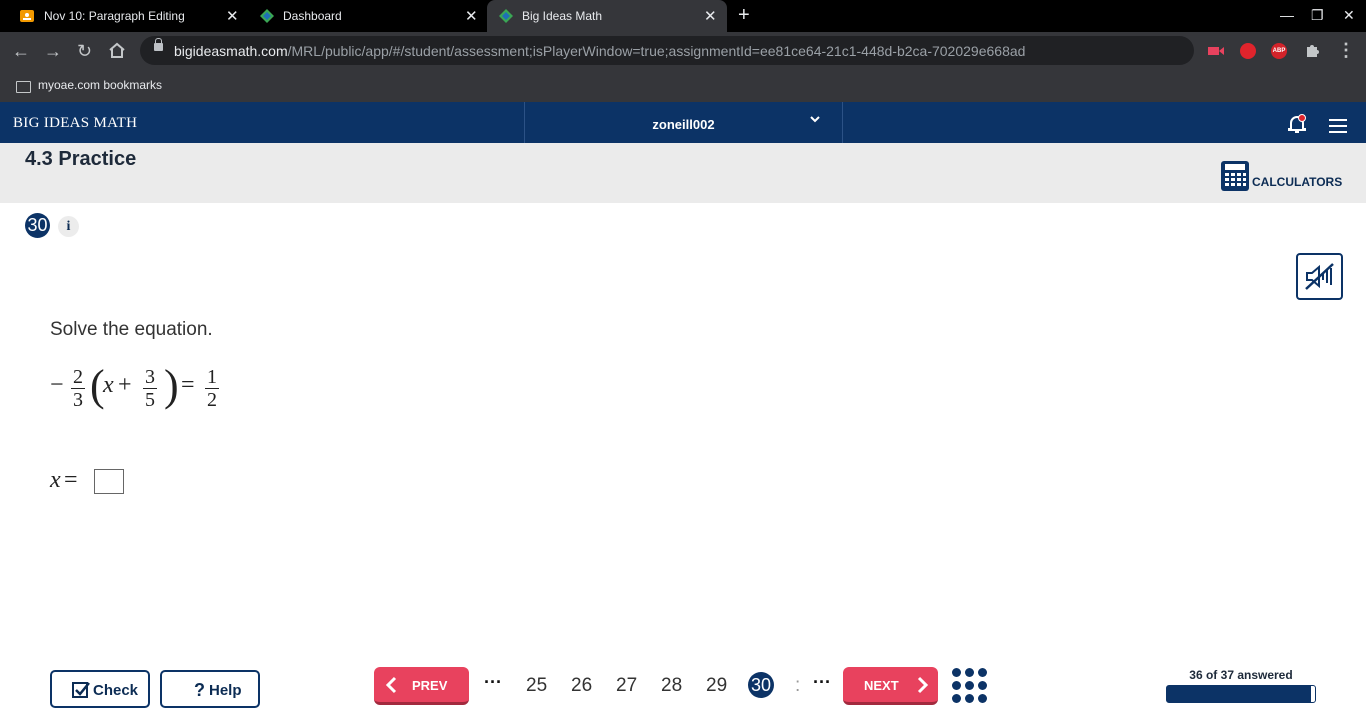  Describe the element at coordinates (100, 85) in the screenshot. I see `bookmark-folder: myoae.com bookmarks` at that location.